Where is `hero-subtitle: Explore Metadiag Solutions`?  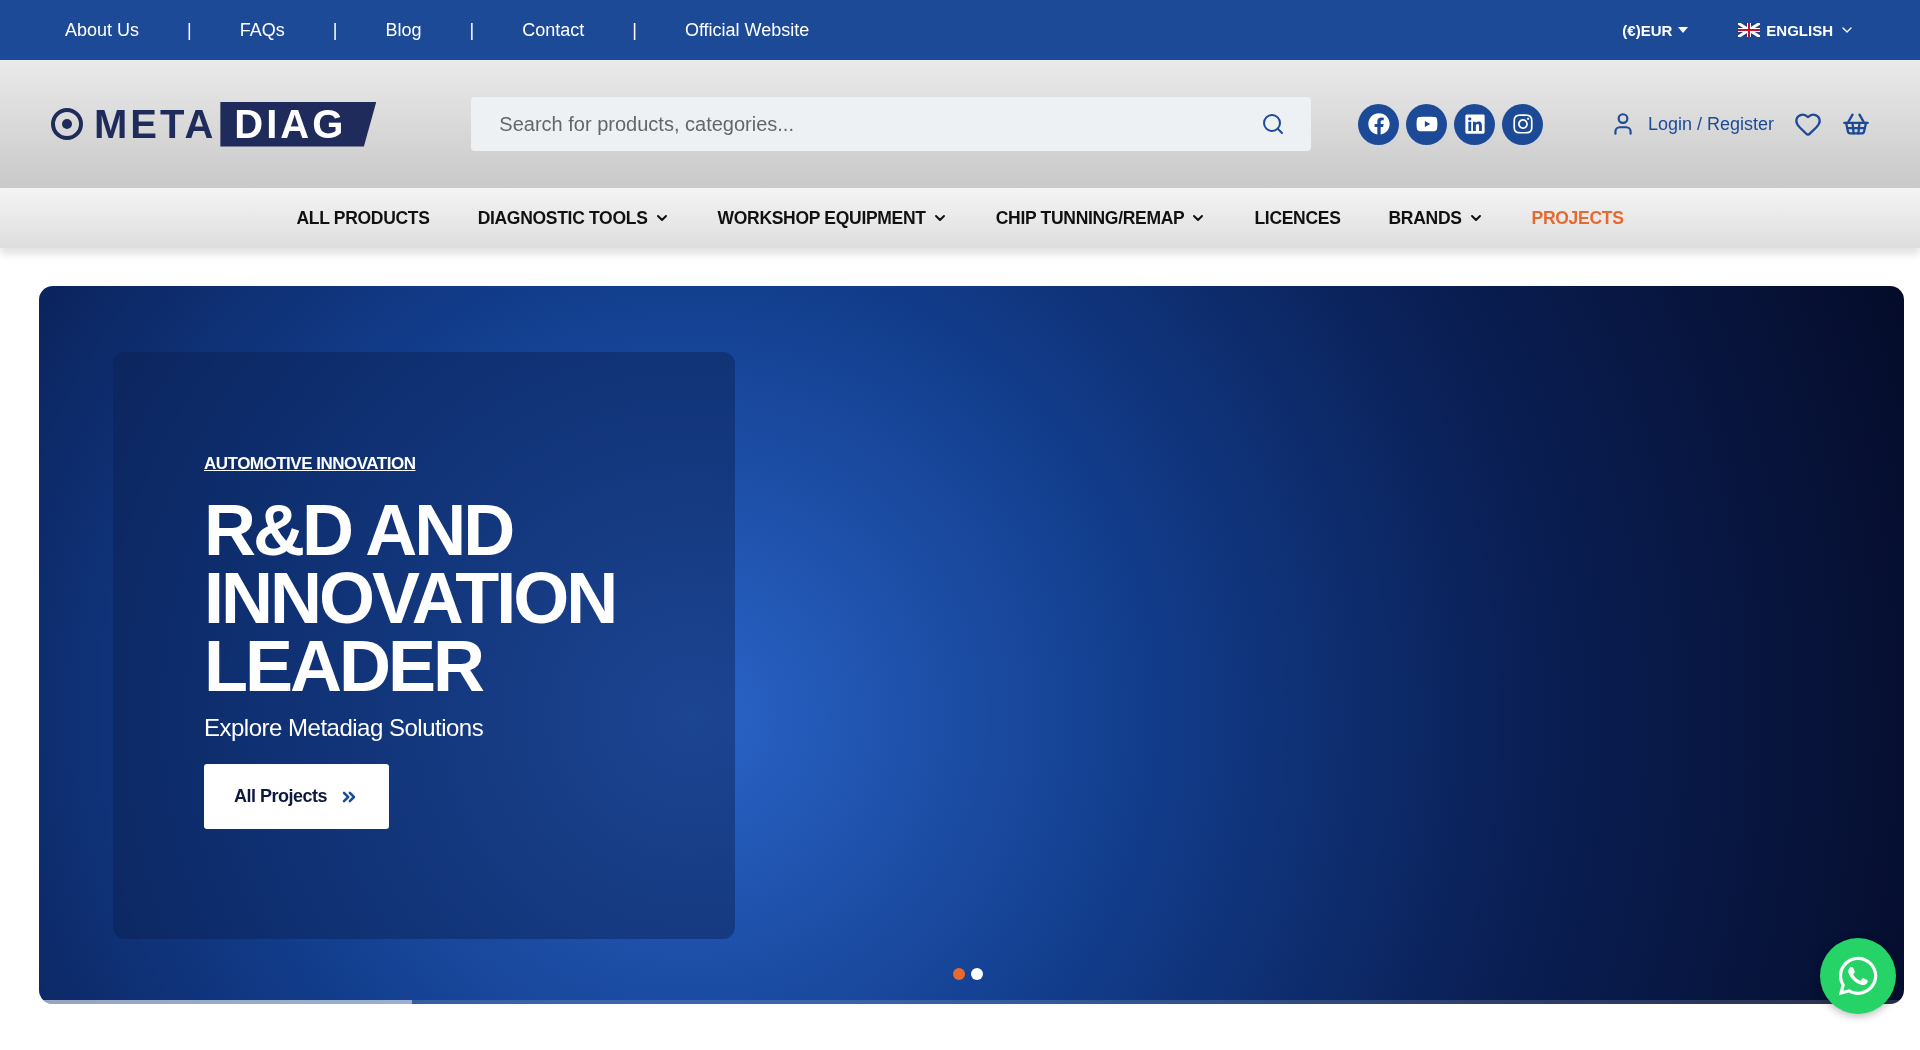 hero-subtitle: Explore Metadiag Solutions is located at coordinates (344, 728).